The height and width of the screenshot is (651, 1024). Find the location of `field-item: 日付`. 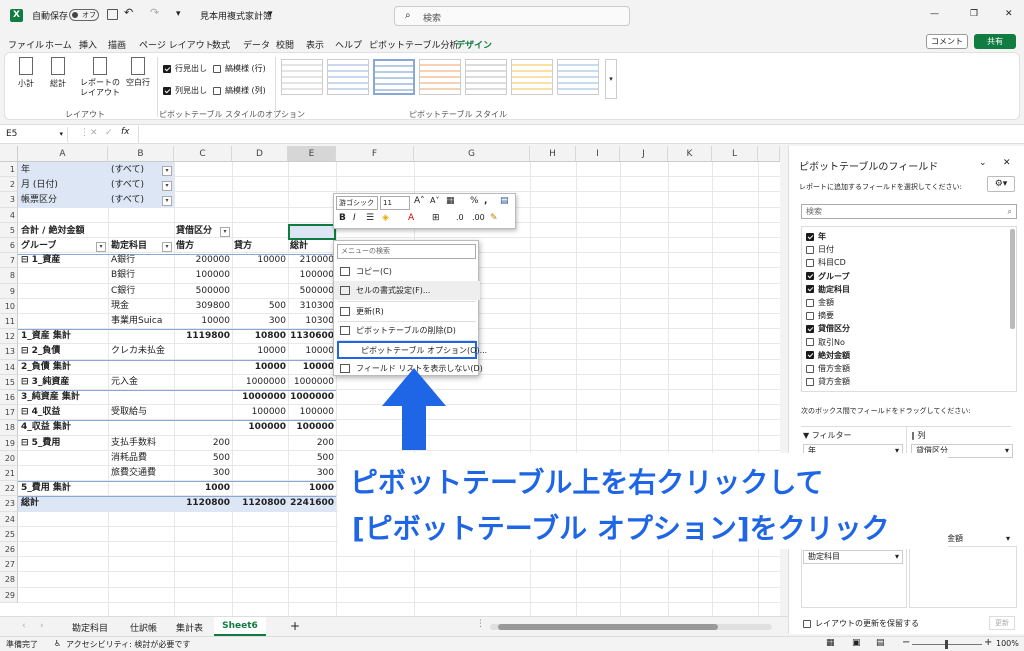

field-item: 日付 is located at coordinates (820, 249).